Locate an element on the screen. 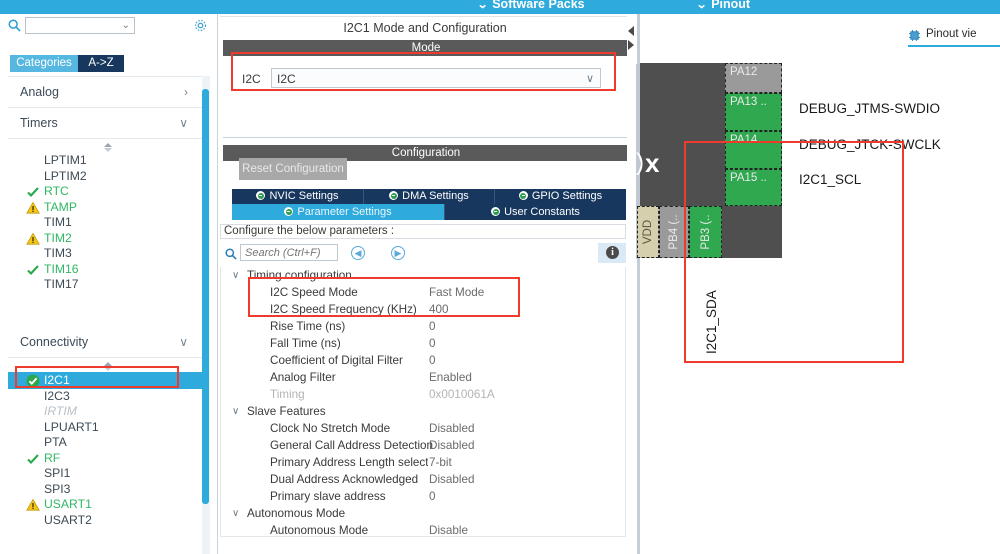  param-group-slave-features: ∨ Slave Features is located at coordinates (423, 411).